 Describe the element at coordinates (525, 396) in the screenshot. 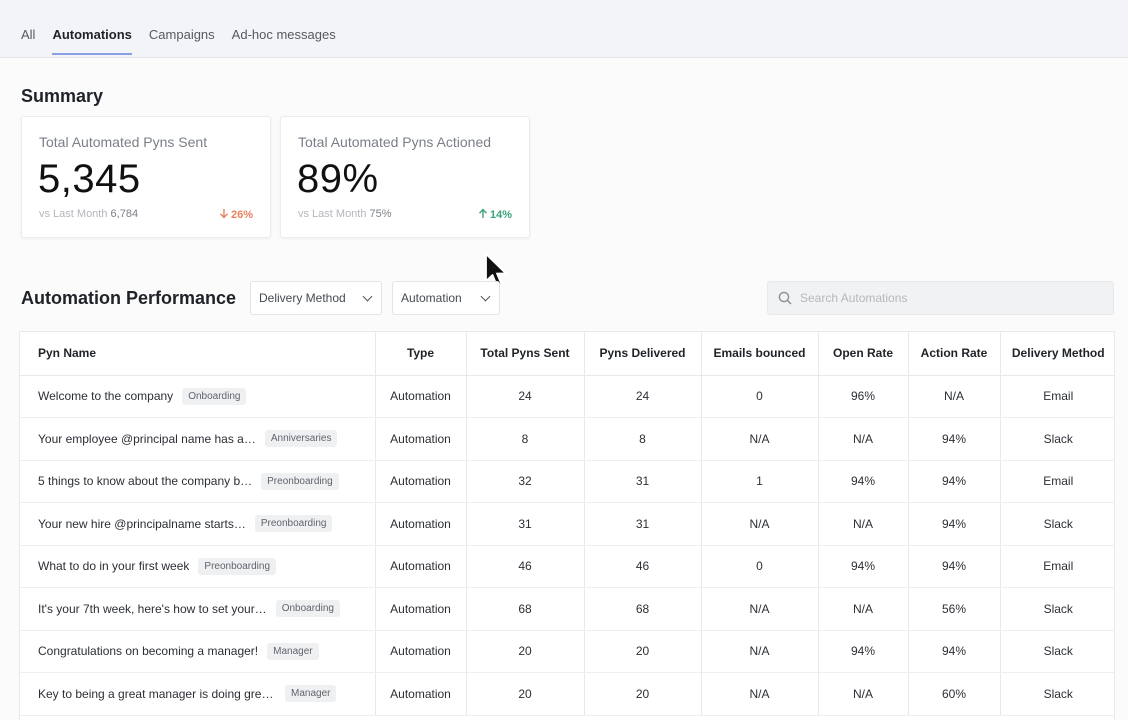

I see `sent-cell: 24` at that location.